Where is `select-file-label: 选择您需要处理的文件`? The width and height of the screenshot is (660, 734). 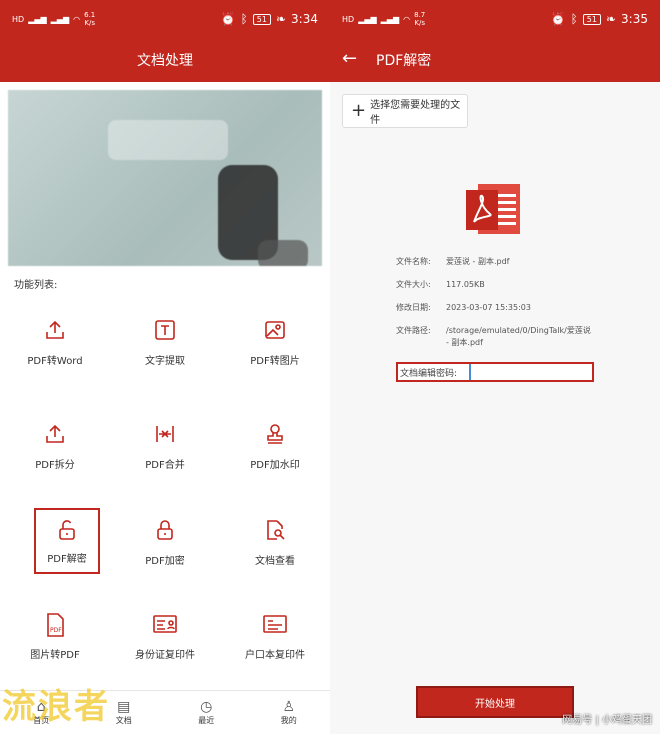 select-file-label: 选择您需要处理的文件 is located at coordinates (415, 113).